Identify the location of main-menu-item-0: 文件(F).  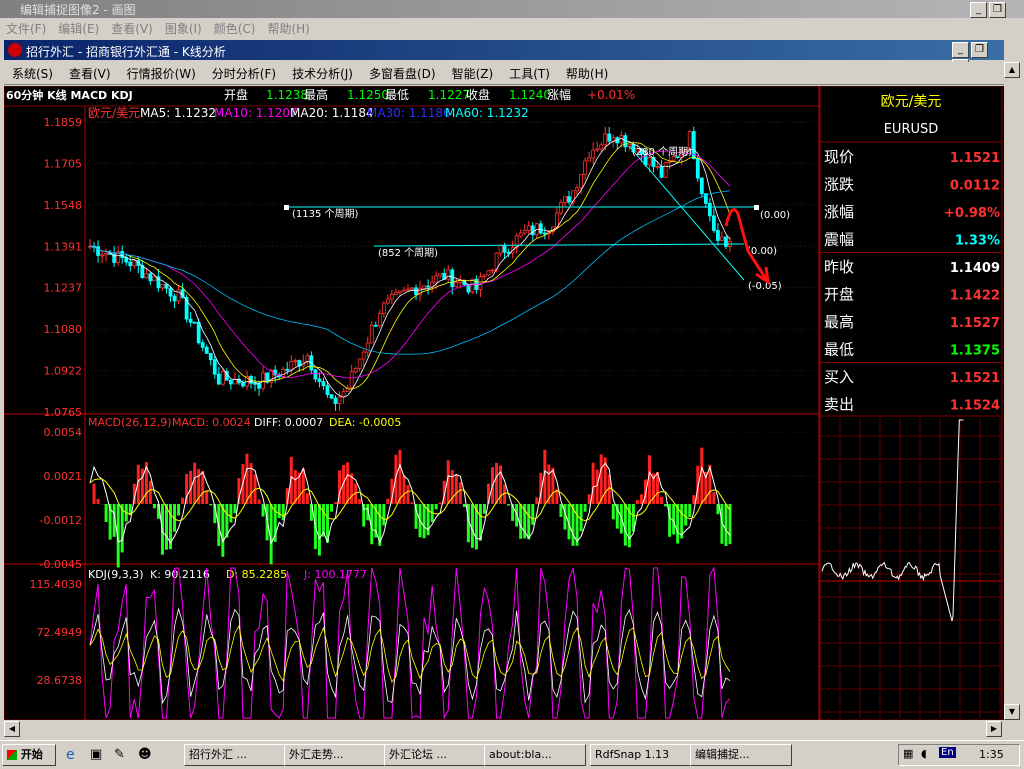
(26, 28).